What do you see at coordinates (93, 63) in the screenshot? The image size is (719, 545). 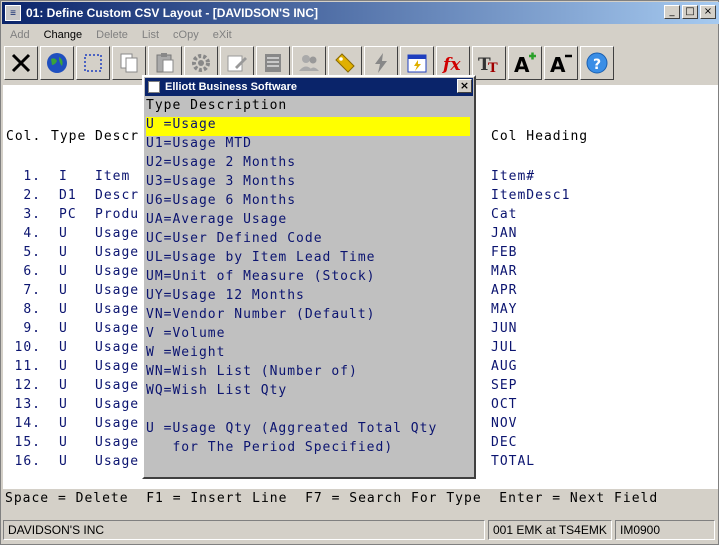 I see `select-tool-button` at bounding box center [93, 63].